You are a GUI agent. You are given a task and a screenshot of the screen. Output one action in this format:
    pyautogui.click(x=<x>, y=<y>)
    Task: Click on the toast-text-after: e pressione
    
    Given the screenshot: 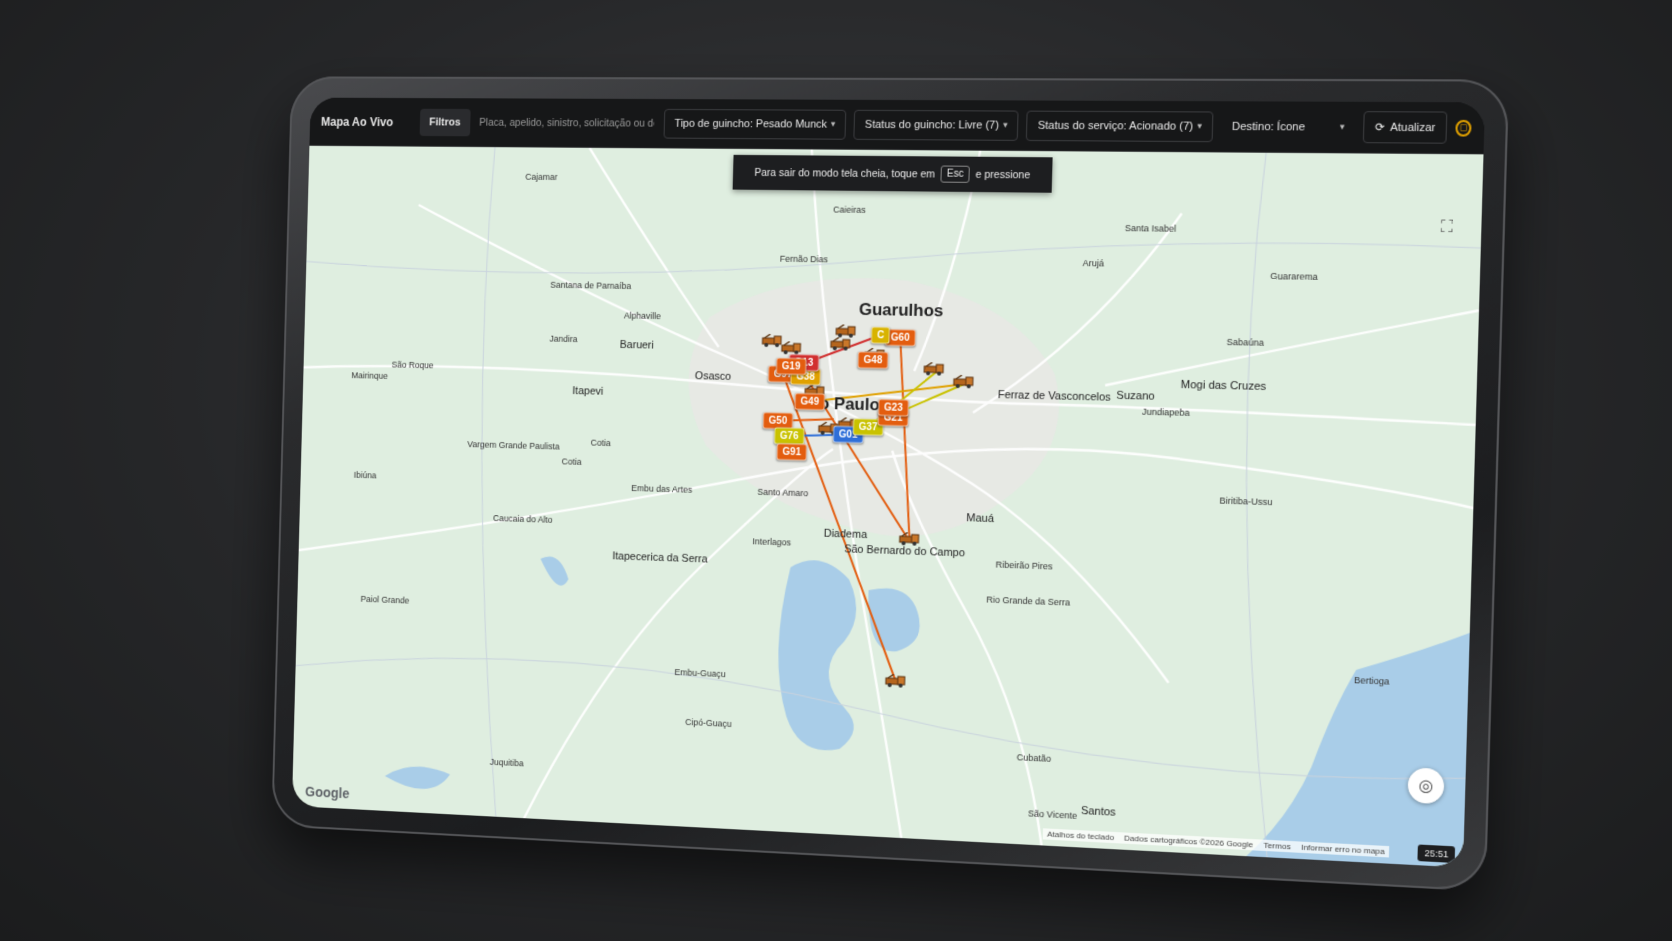 What is the action you would take?
    pyautogui.click(x=1002, y=174)
    